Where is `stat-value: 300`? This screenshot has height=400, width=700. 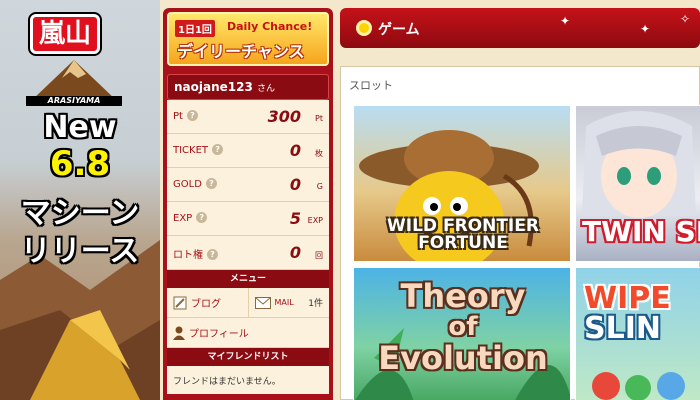
stat-value: 300 is located at coordinates (284, 116).